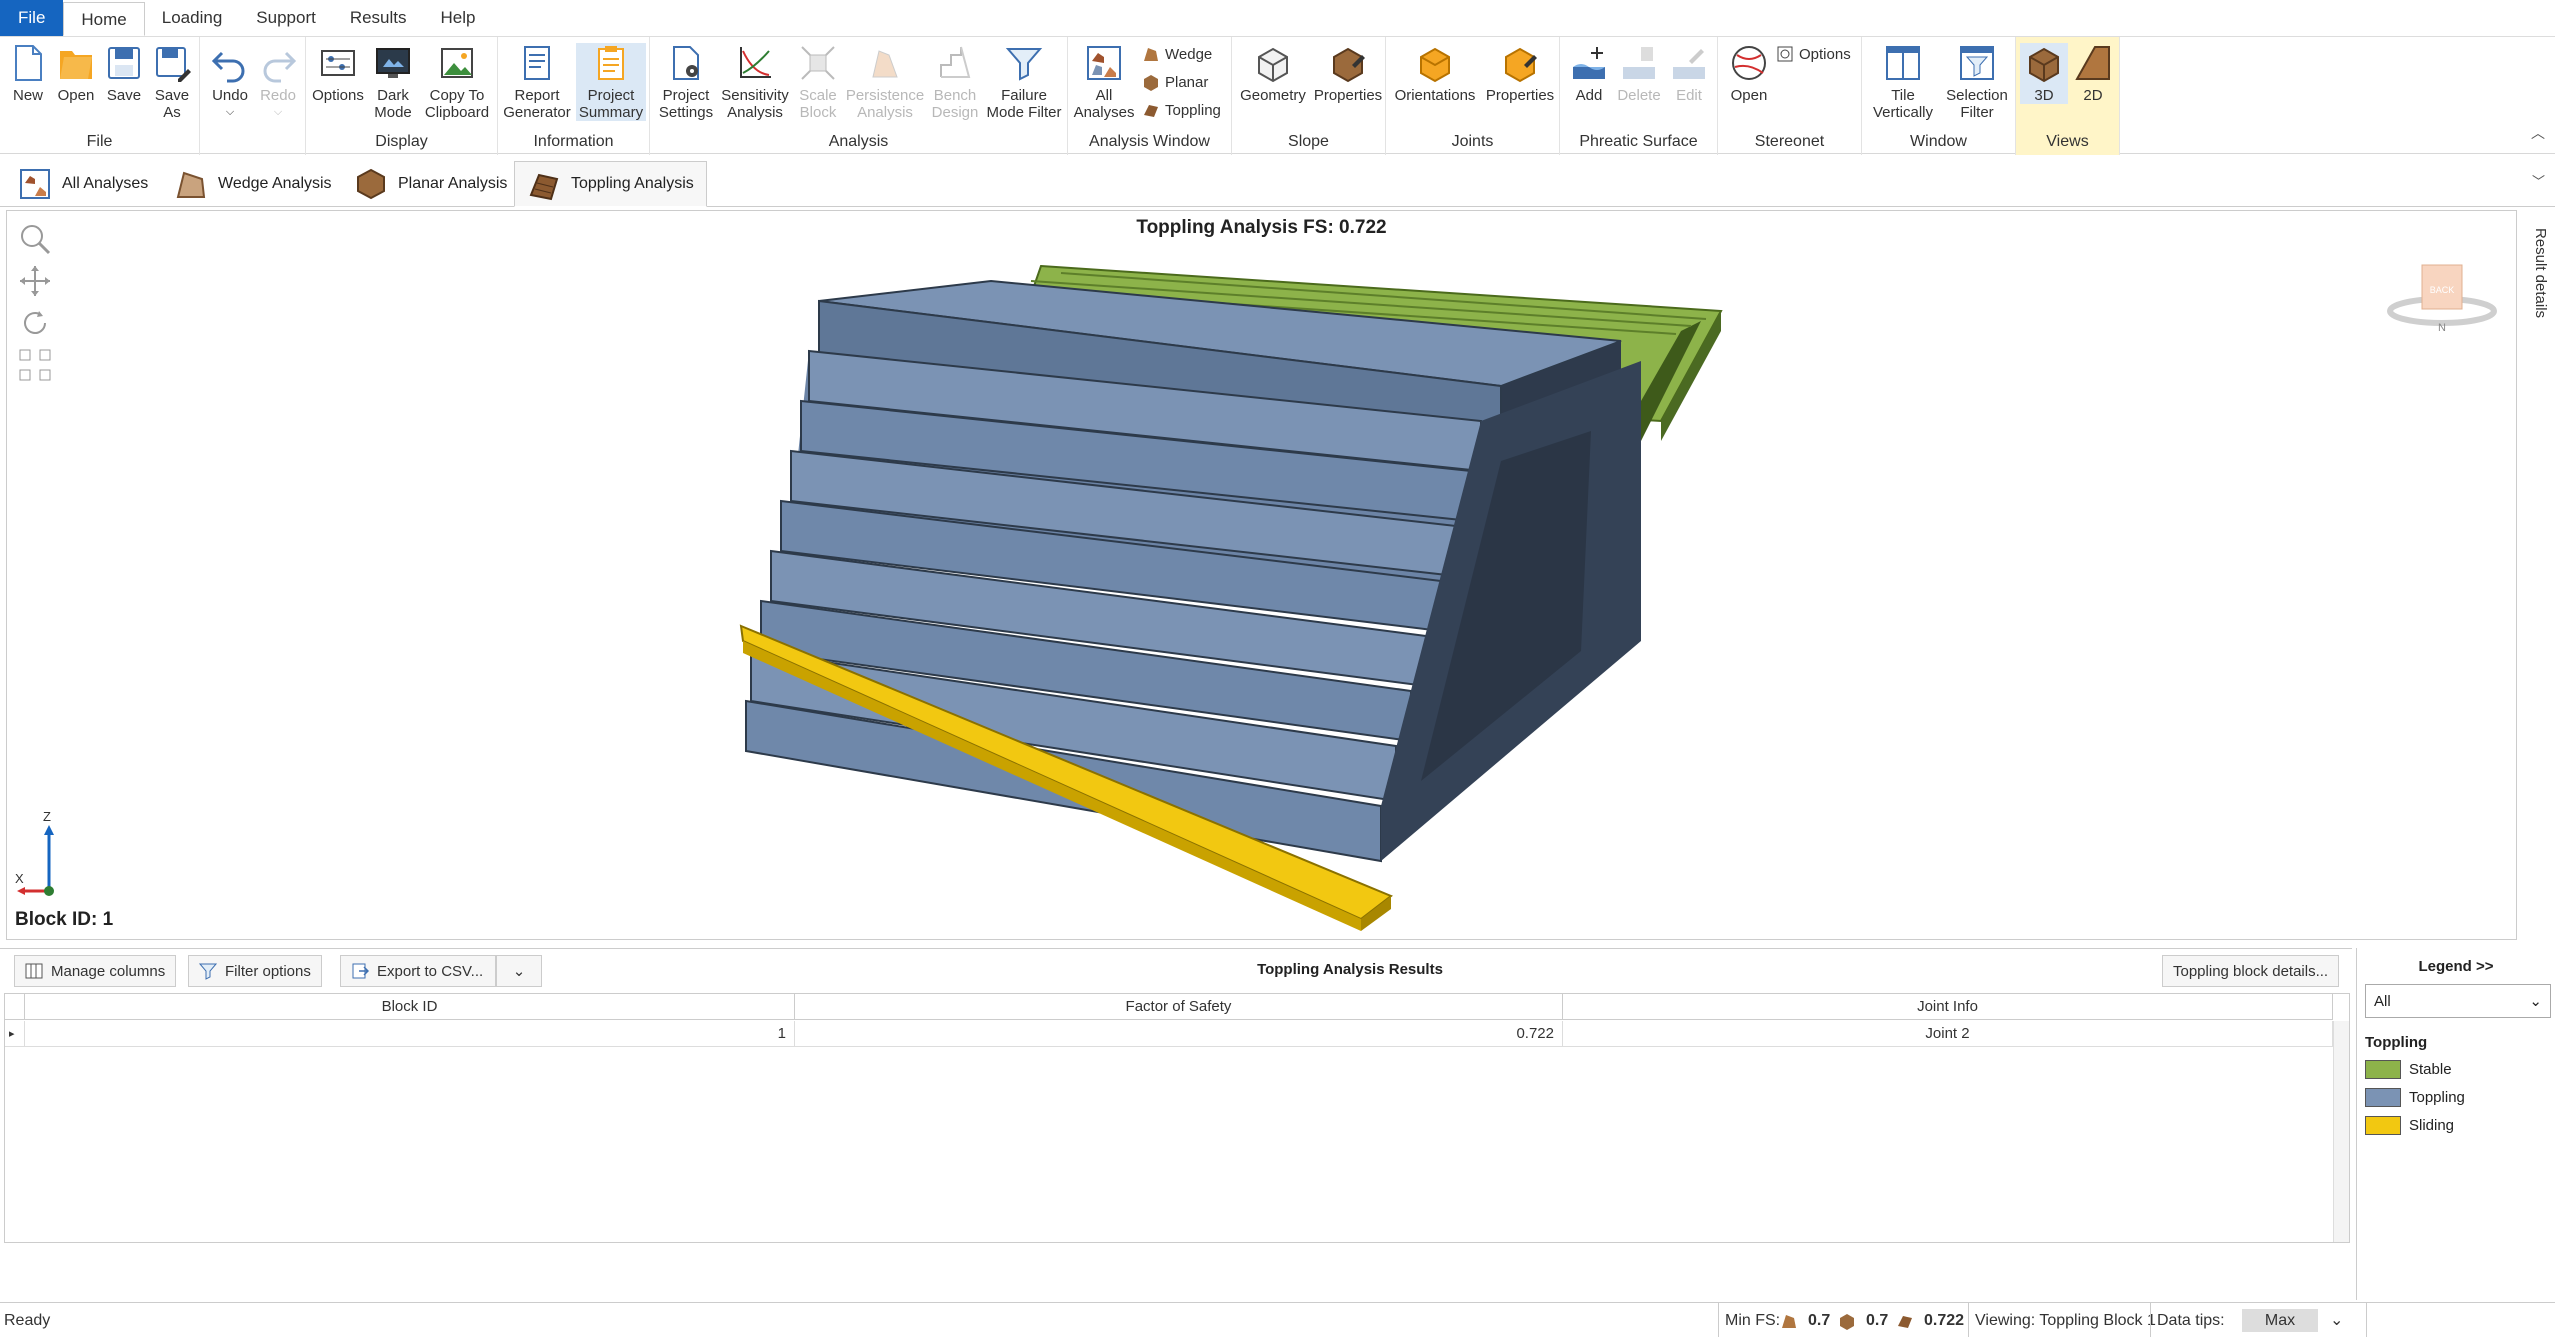 Image resolution: width=2555 pixels, height=1337 pixels. I want to click on redo-label: Redo, so click(278, 95).